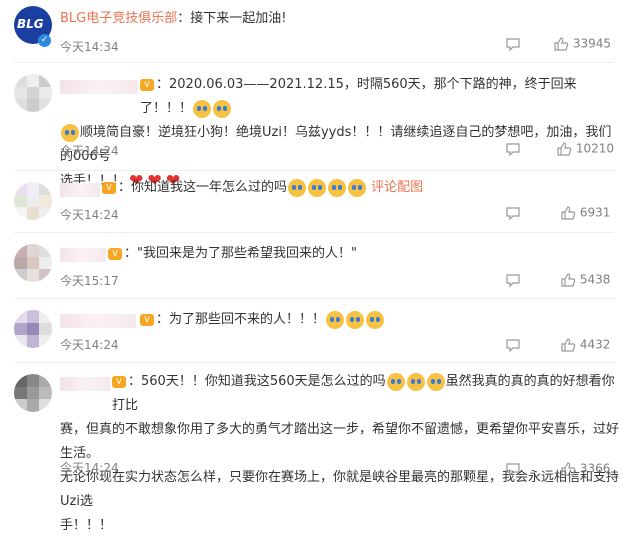 Image resolution: width=623 pixels, height=538 pixels. I want to click on timestamp: 今天15:17, so click(89, 281).